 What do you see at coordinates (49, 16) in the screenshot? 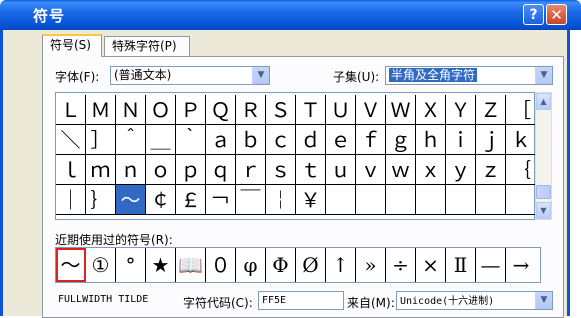
I see `window-title: 符号` at bounding box center [49, 16].